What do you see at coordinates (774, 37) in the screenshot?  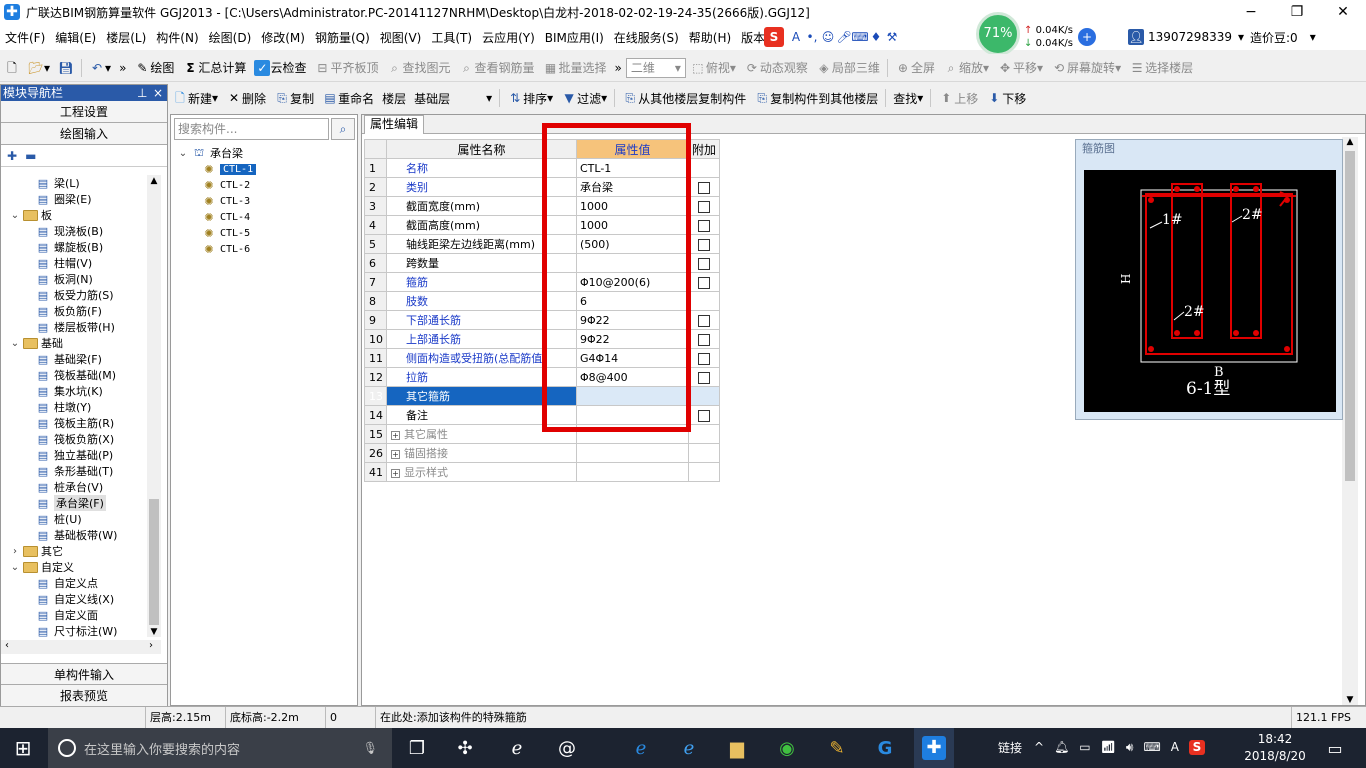 I see `sogou-s-icon: S` at bounding box center [774, 37].